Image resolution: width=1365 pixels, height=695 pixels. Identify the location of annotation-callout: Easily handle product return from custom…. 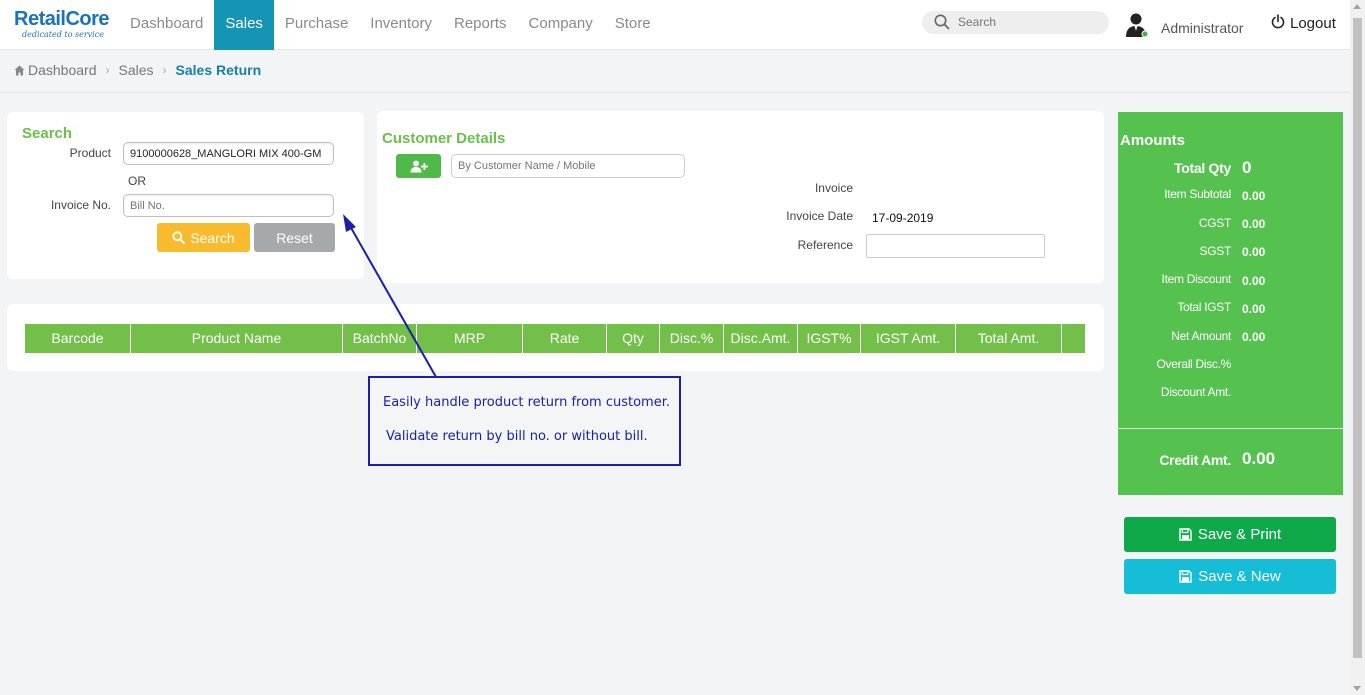
(524, 421).